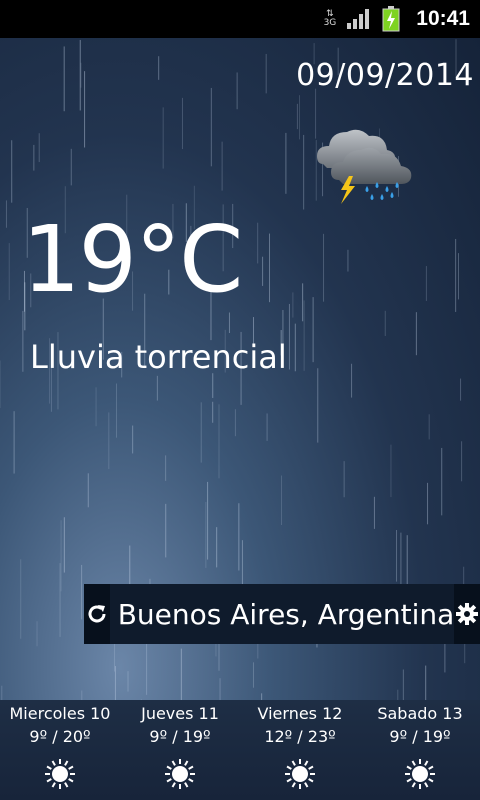  What do you see at coordinates (300, 713) in the screenshot?
I see `forecast-day-name: Viernes 12` at bounding box center [300, 713].